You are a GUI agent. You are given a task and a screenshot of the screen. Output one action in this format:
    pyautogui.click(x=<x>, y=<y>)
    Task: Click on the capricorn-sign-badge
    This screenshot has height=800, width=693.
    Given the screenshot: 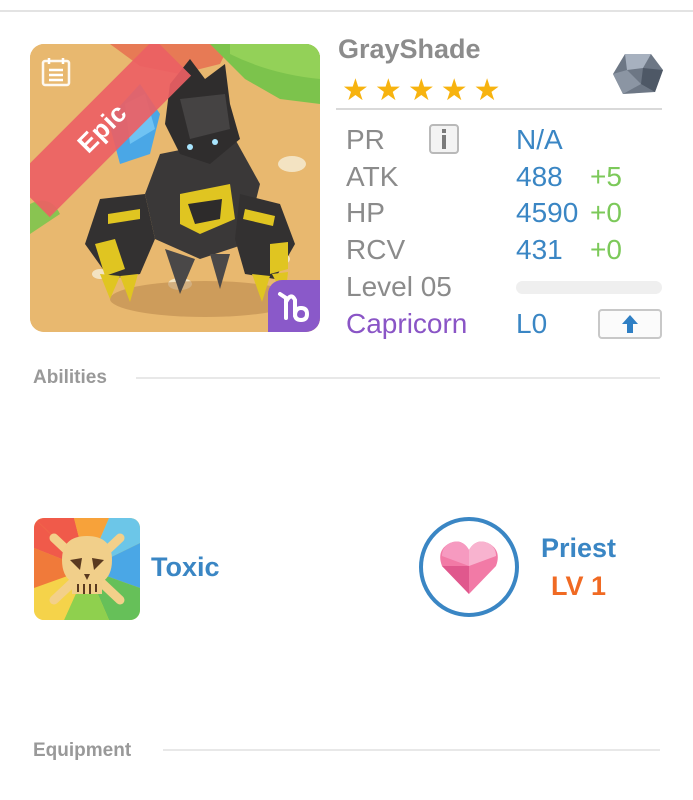 What is the action you would take?
    pyautogui.click(x=294, y=306)
    